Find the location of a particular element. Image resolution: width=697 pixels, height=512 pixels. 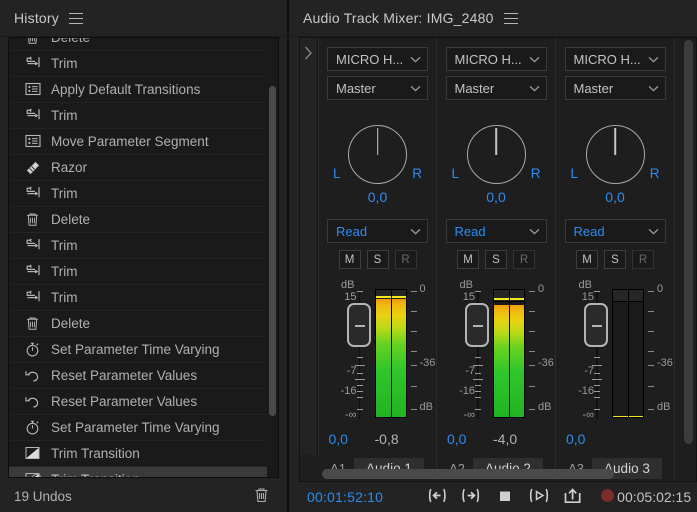

loop-button is located at coordinates (573, 496).